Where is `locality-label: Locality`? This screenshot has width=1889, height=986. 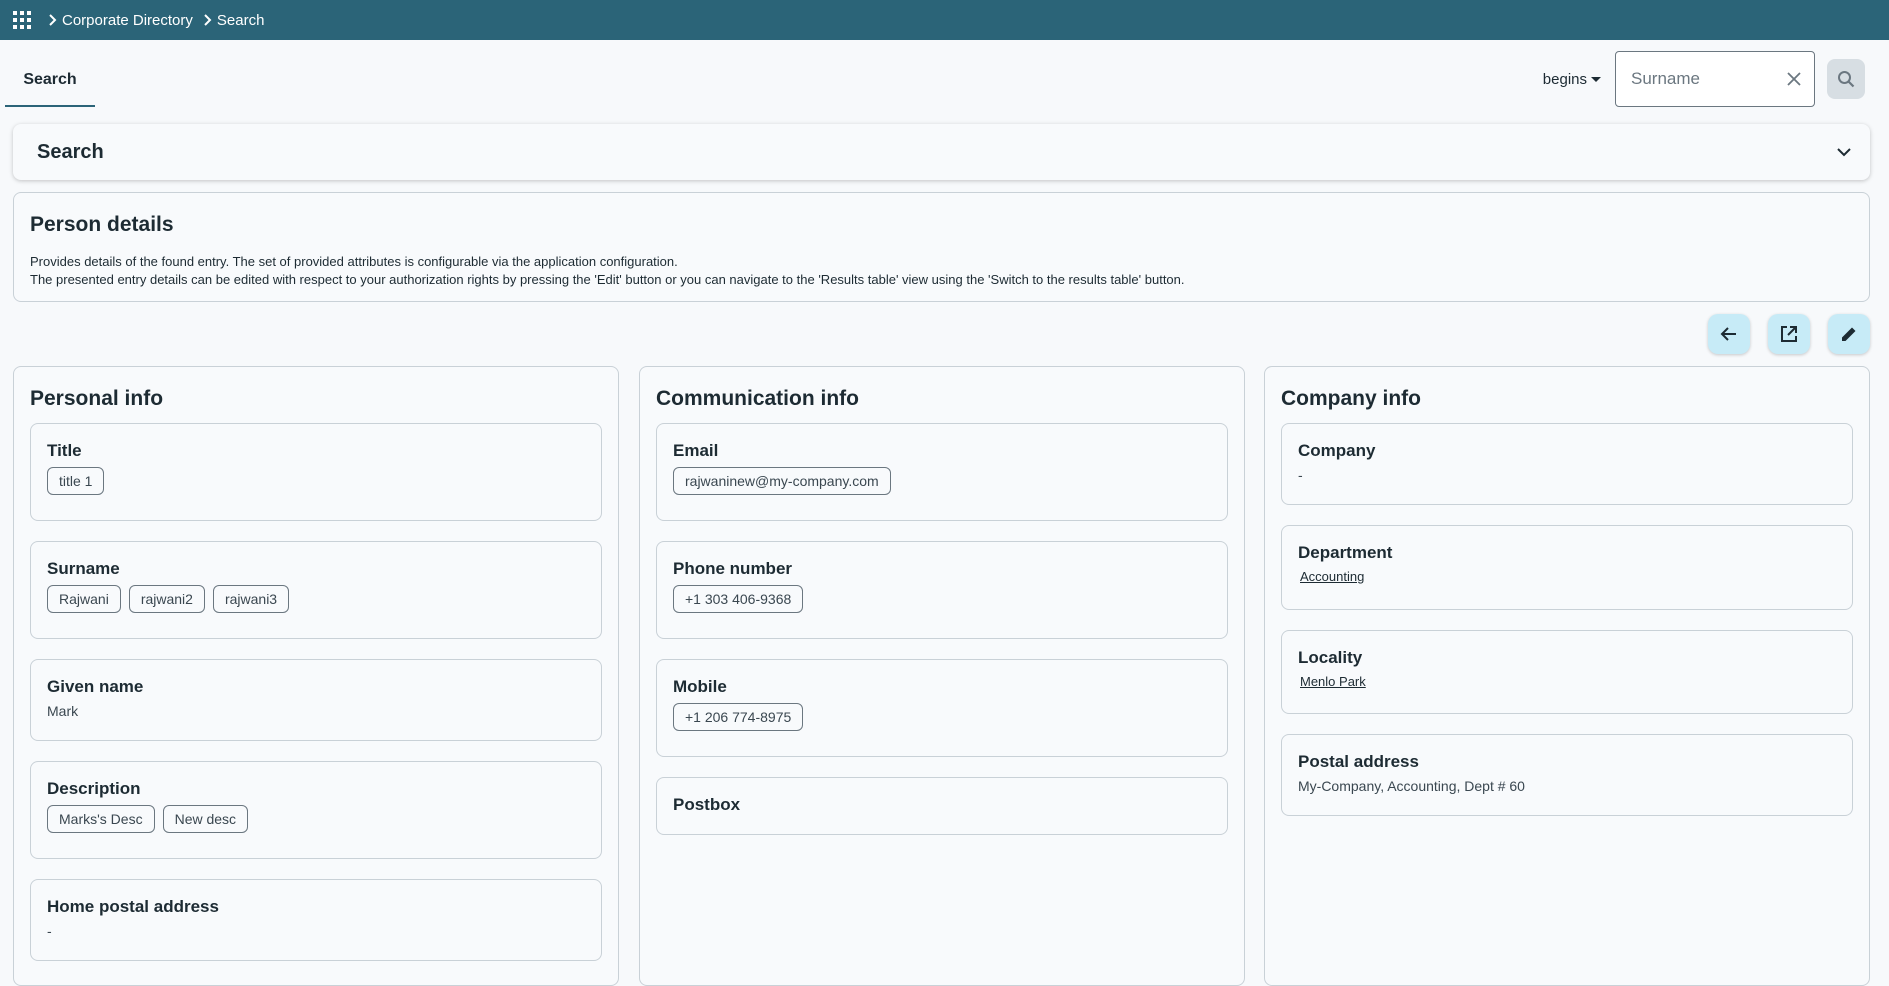 locality-label: Locality is located at coordinates (1330, 657).